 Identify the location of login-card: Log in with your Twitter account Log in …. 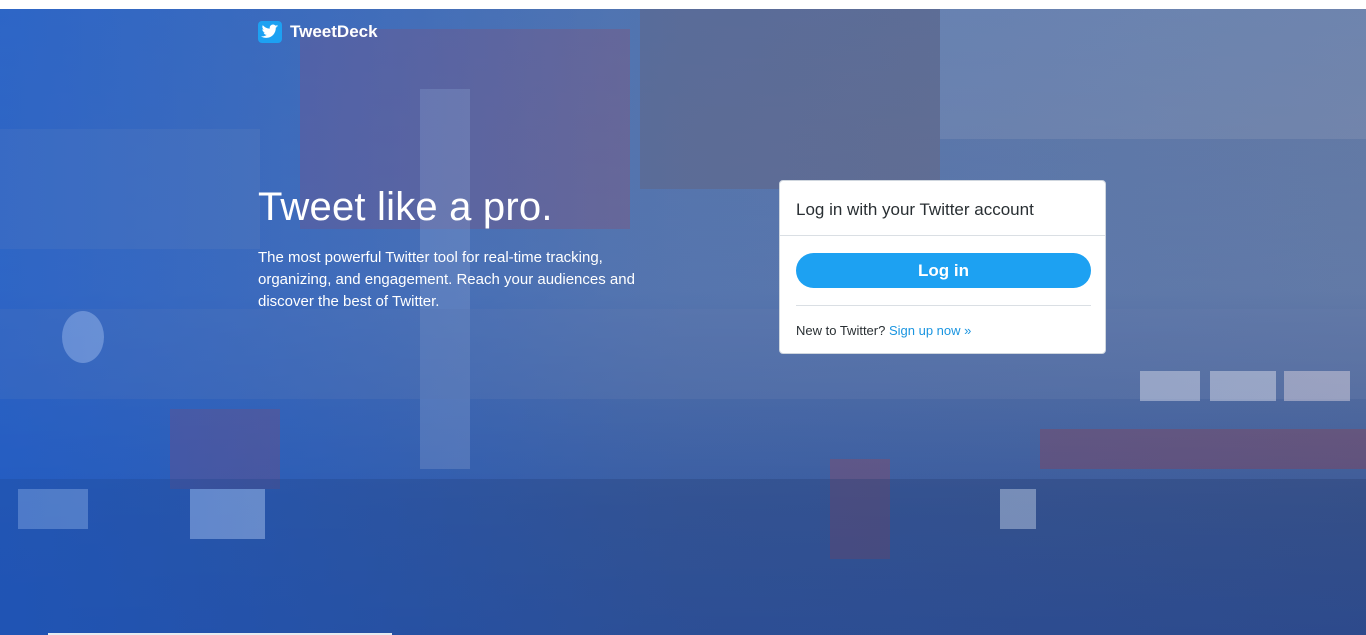
(942, 267).